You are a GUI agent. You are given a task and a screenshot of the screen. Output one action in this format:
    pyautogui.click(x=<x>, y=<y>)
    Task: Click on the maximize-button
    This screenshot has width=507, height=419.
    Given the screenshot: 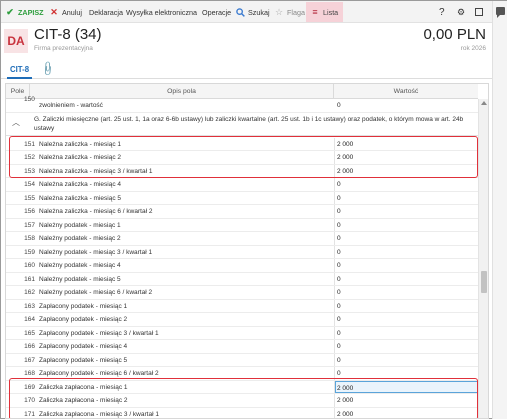 What is the action you would take?
    pyautogui.click(x=479, y=12)
    